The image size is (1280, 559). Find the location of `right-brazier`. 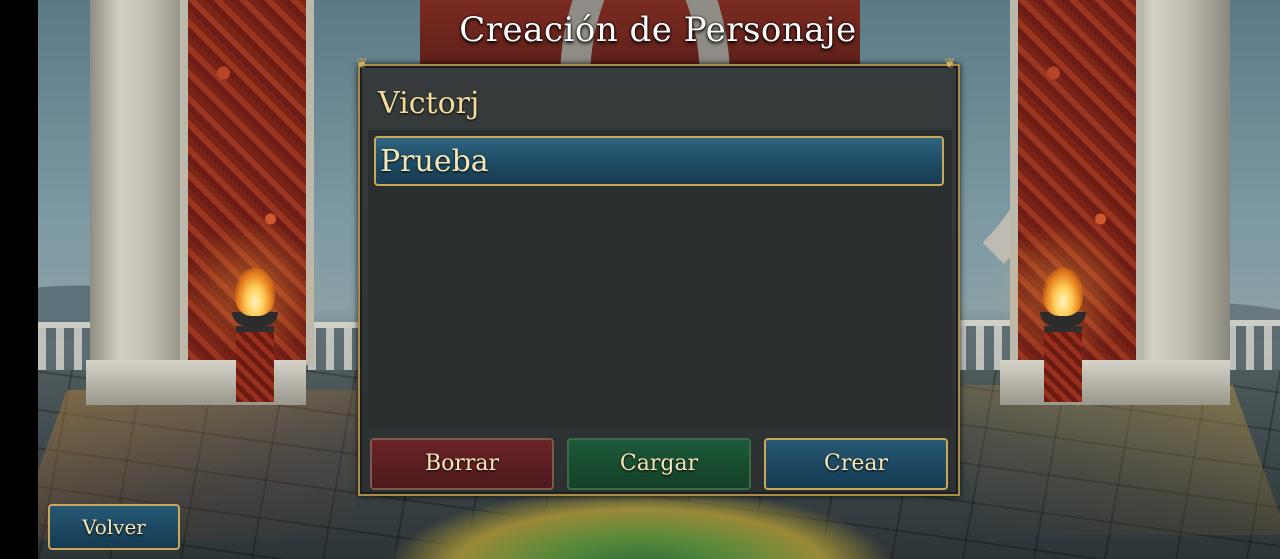

right-brazier is located at coordinates (1063, 364).